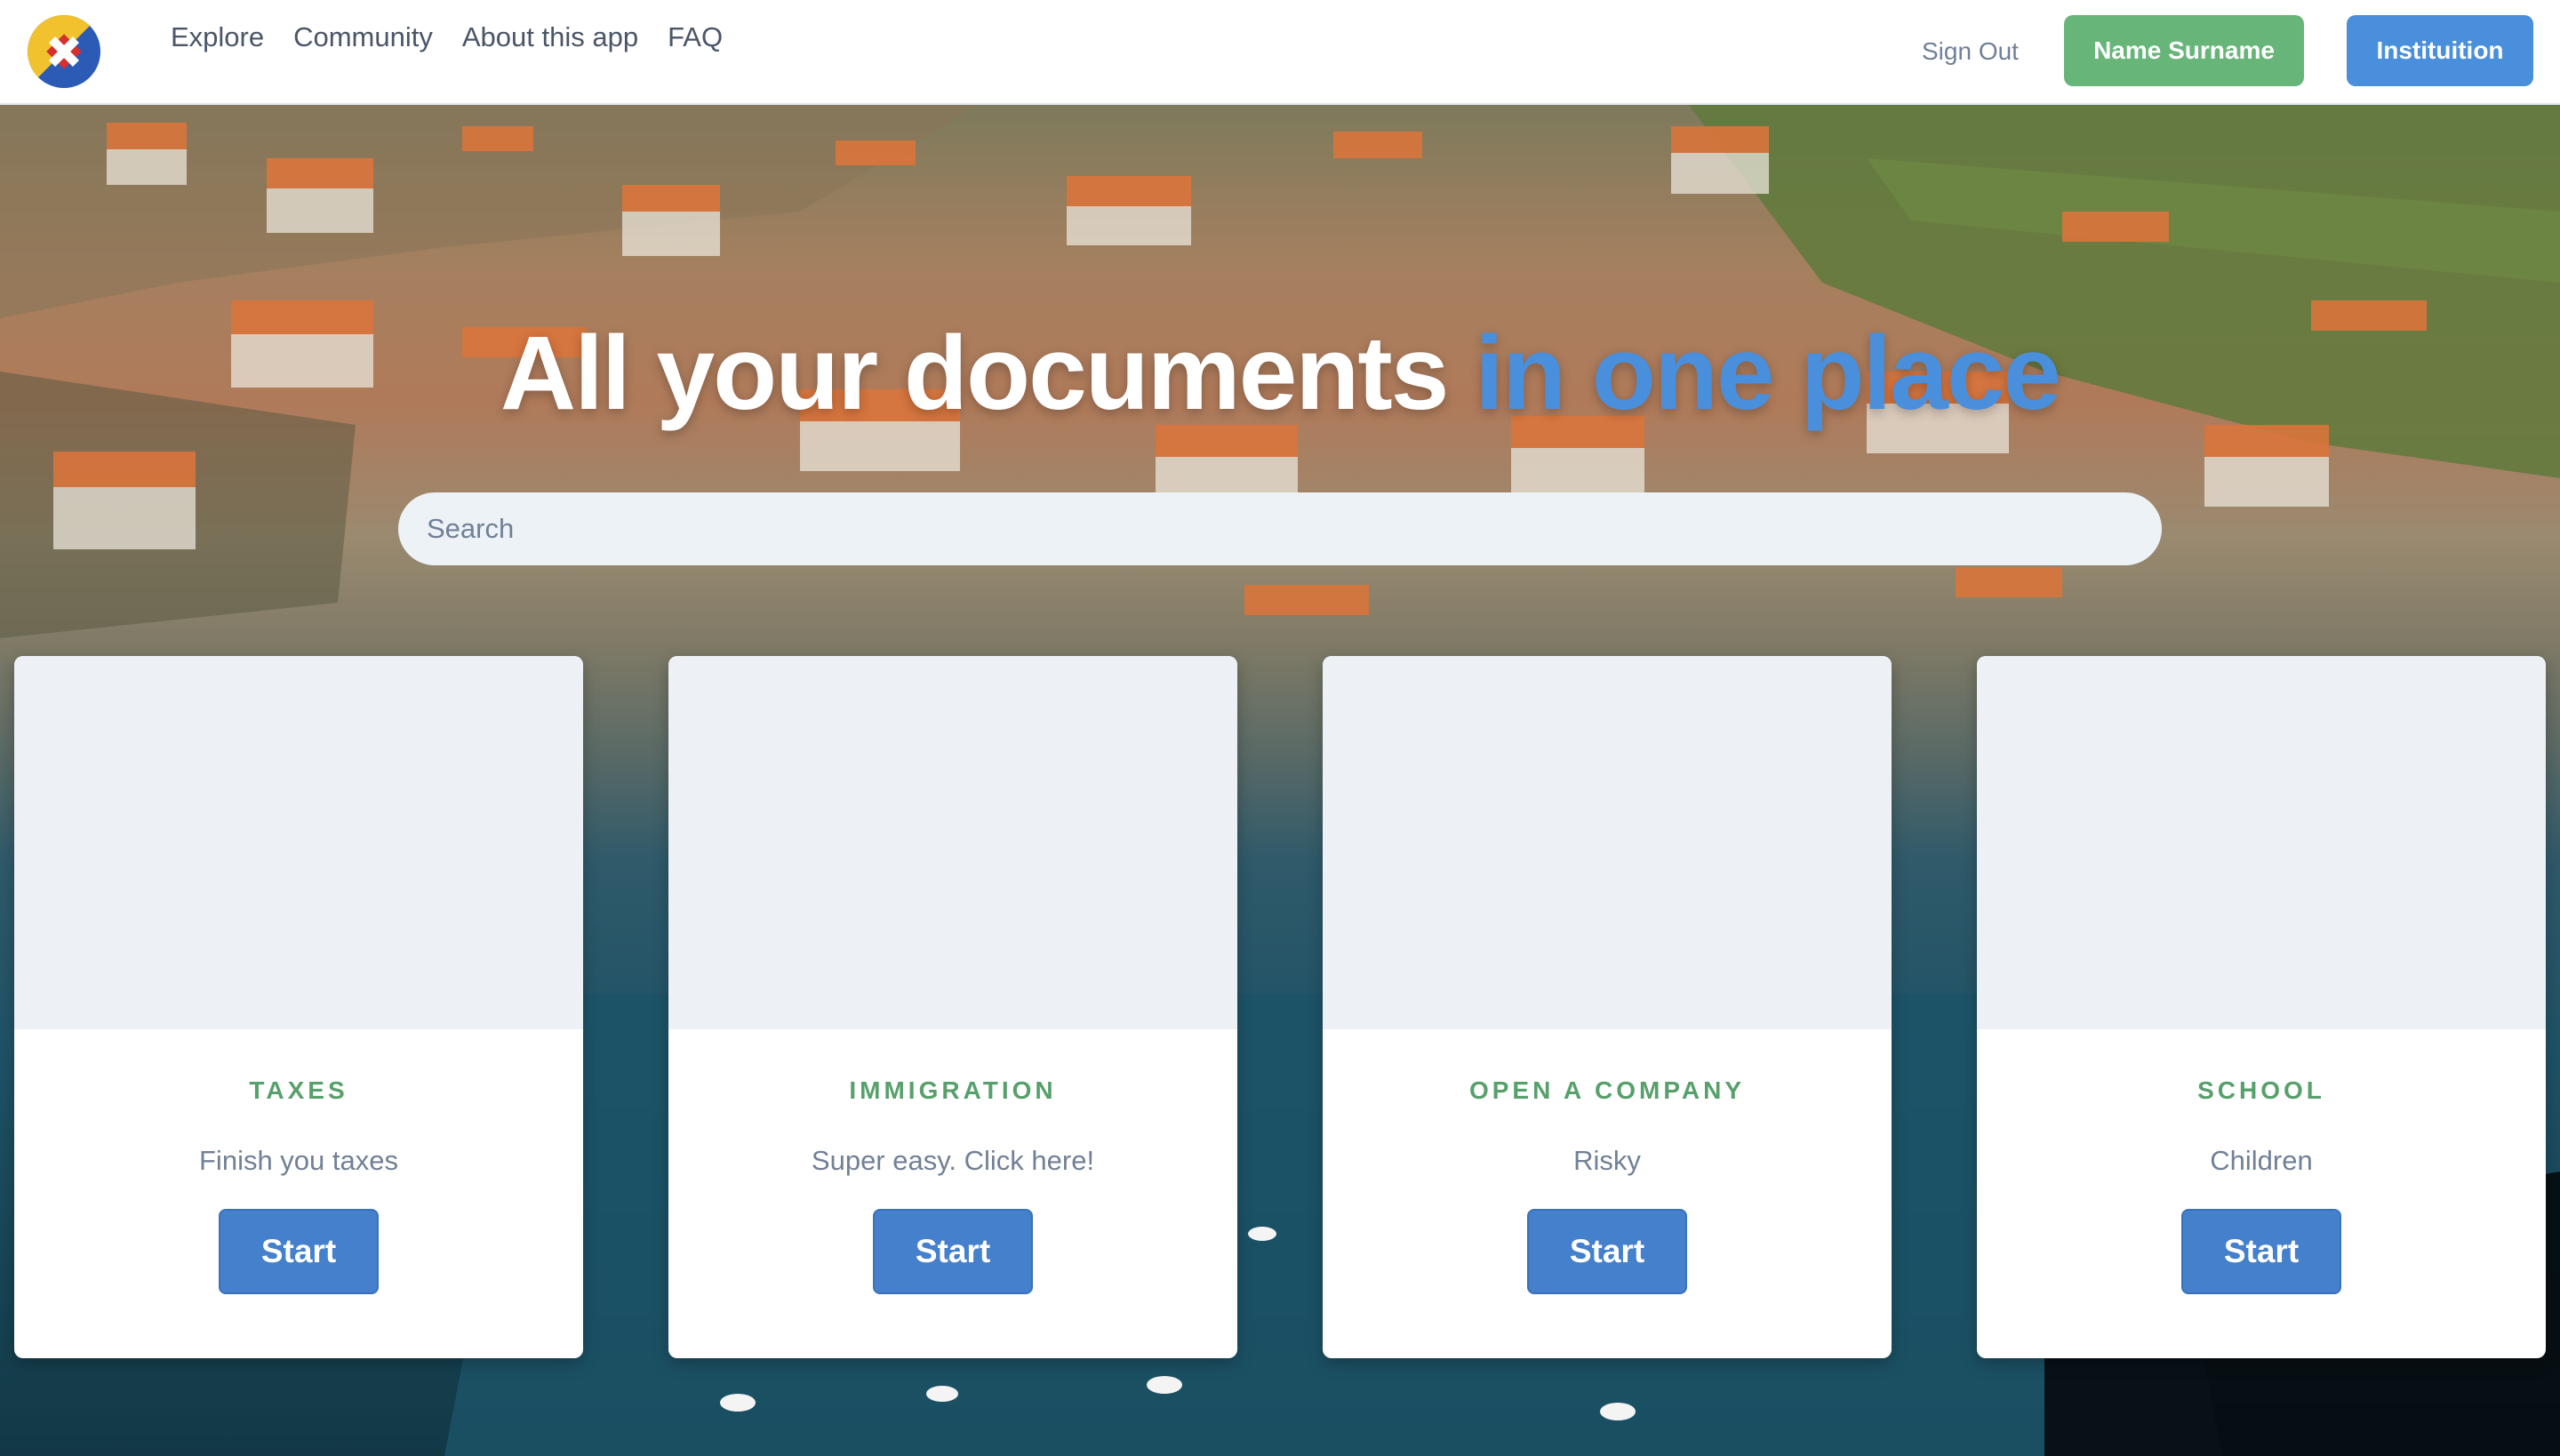  What do you see at coordinates (1280, 528) in the screenshot?
I see `search-input` at bounding box center [1280, 528].